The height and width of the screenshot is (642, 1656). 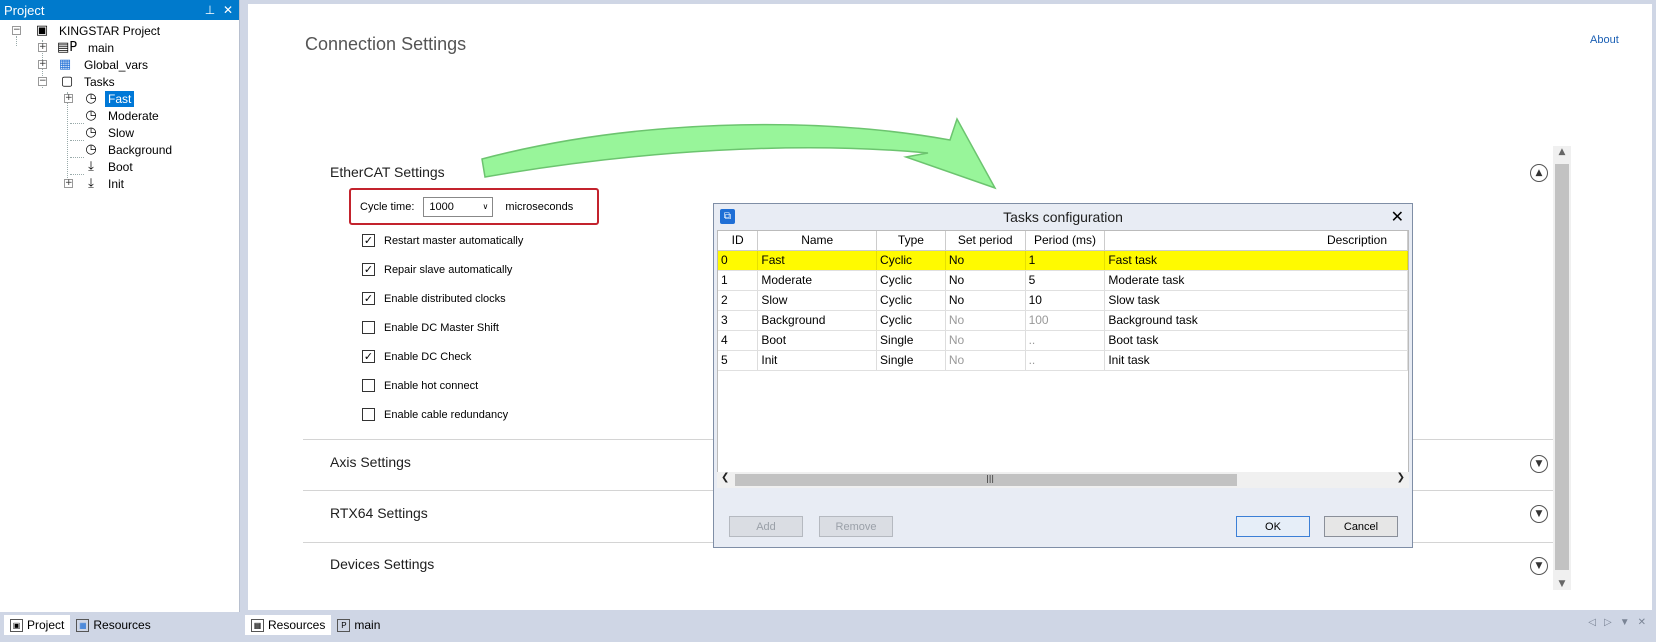 I want to click on table-row: 1 Moderate Cyclic No 5 Moderate task, so click(x=1063, y=280).